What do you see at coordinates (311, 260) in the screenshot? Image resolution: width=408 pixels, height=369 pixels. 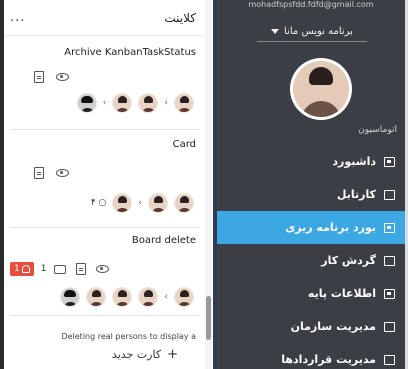 I see `sidebar-item-workflow: گردش کار` at bounding box center [311, 260].